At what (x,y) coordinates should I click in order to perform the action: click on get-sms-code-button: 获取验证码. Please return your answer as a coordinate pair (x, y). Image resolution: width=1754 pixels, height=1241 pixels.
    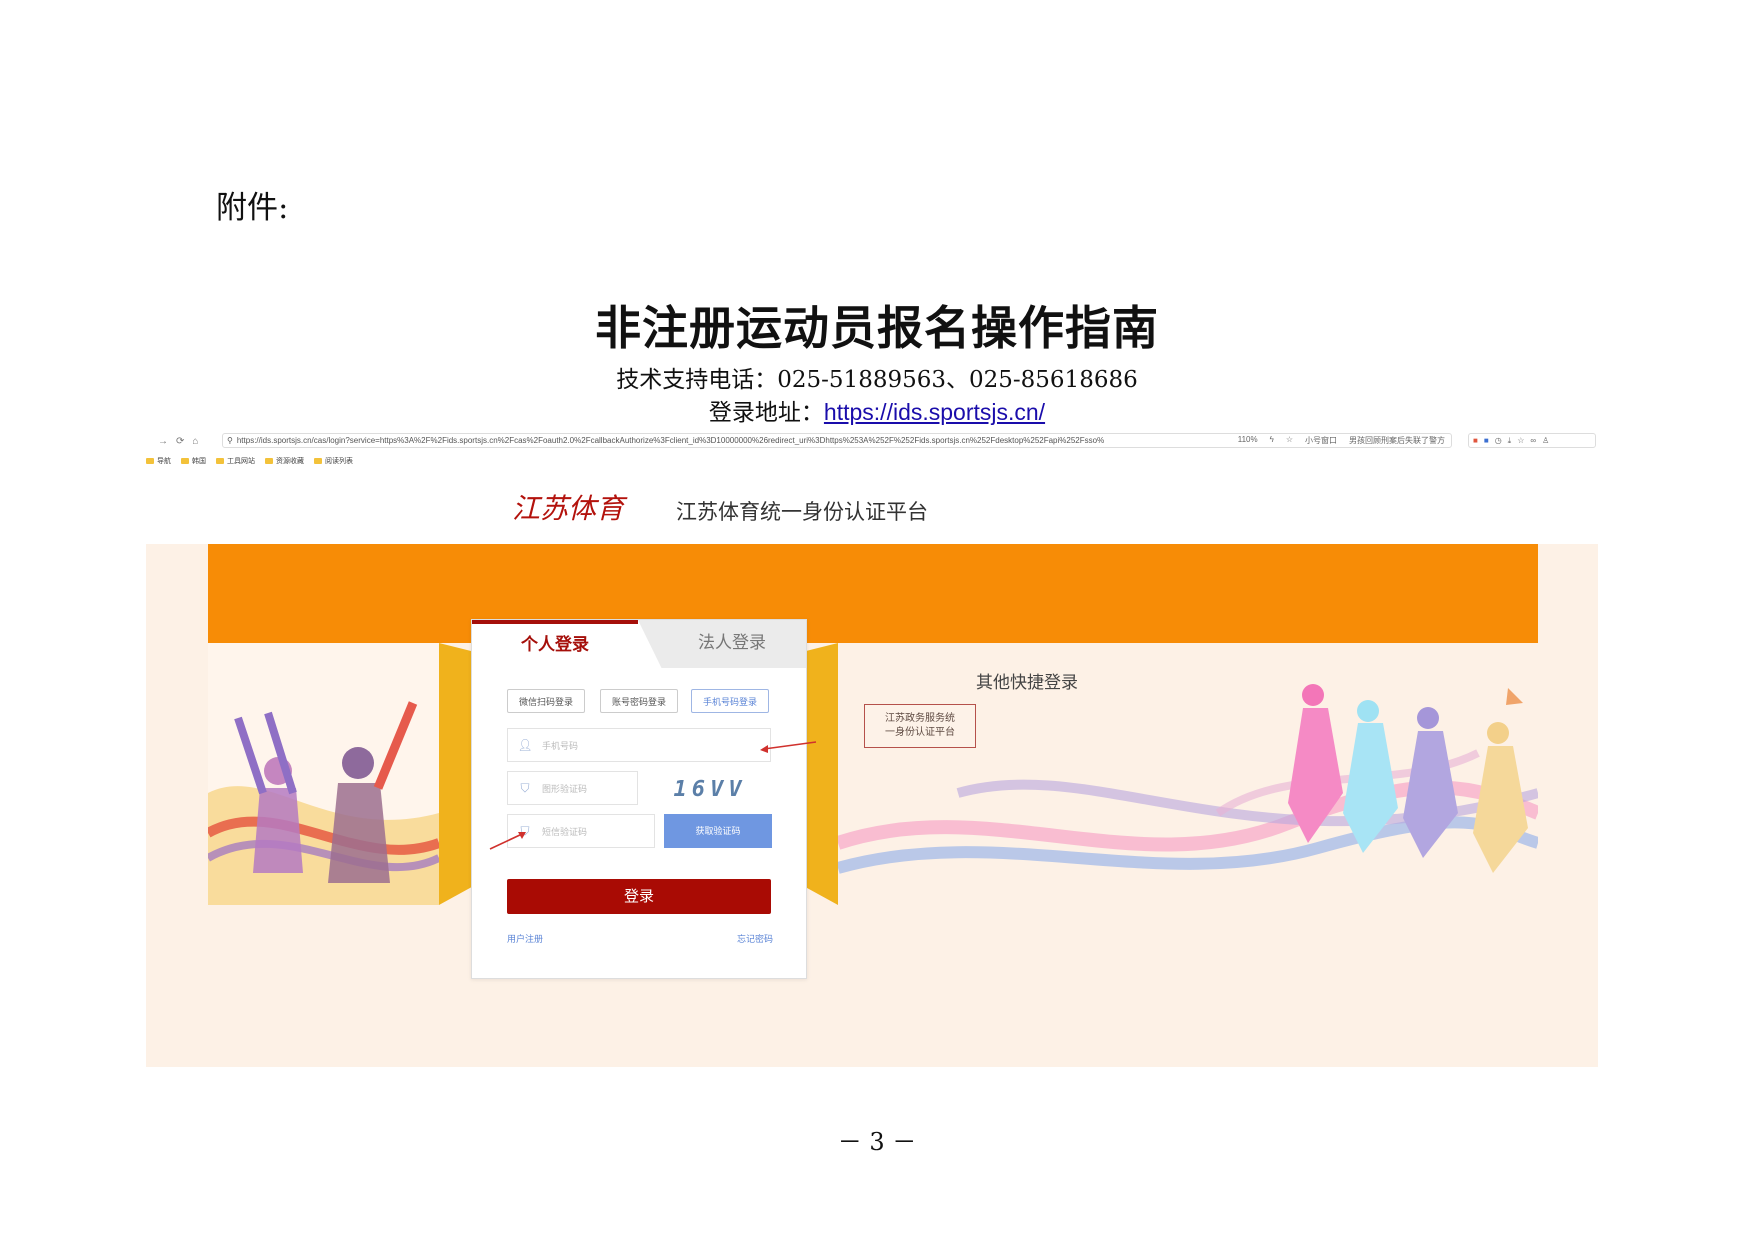
    Looking at the image, I should click on (718, 831).